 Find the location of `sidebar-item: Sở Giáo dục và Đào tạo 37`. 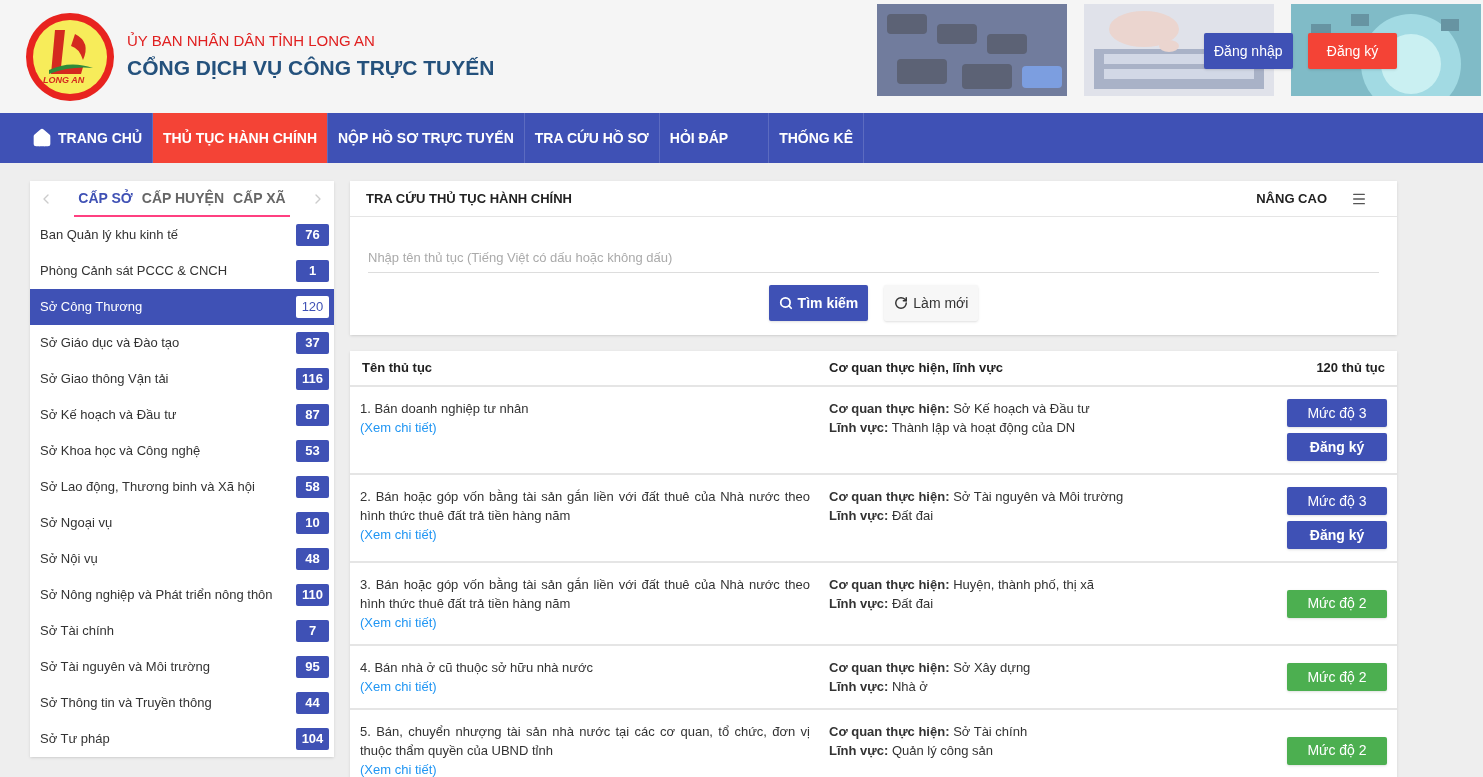

sidebar-item: Sở Giáo dục và Đào tạo 37 is located at coordinates (182, 343).